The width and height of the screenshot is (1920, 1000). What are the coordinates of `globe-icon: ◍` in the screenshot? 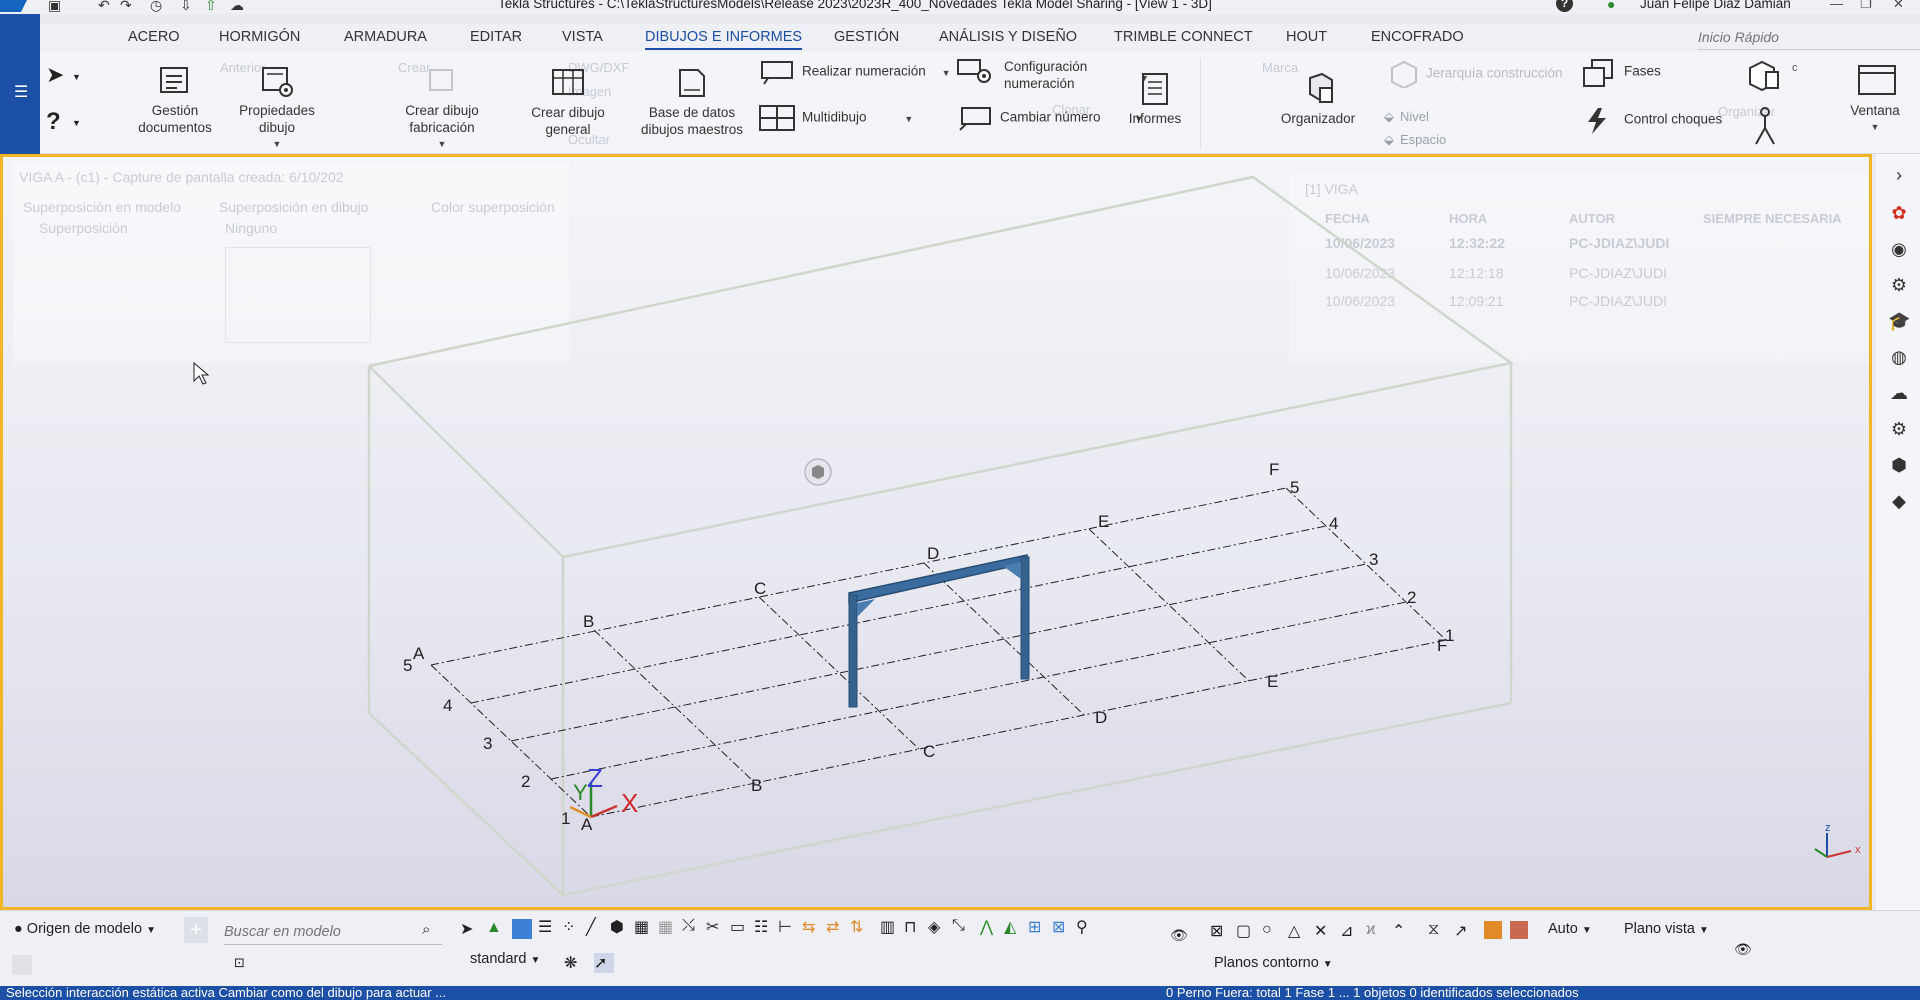 It's located at (1899, 357).